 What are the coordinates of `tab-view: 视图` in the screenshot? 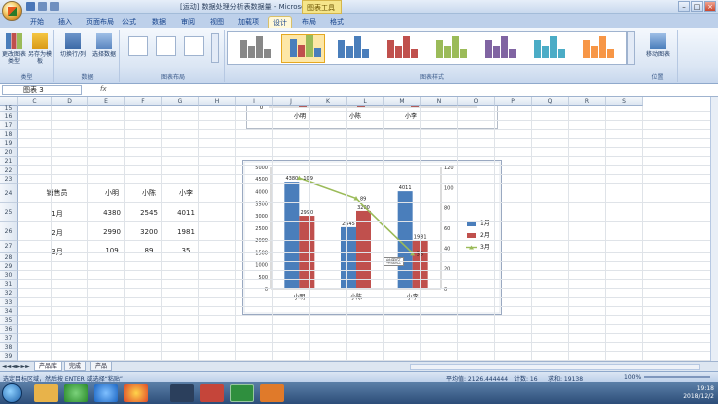 It's located at (217, 22).